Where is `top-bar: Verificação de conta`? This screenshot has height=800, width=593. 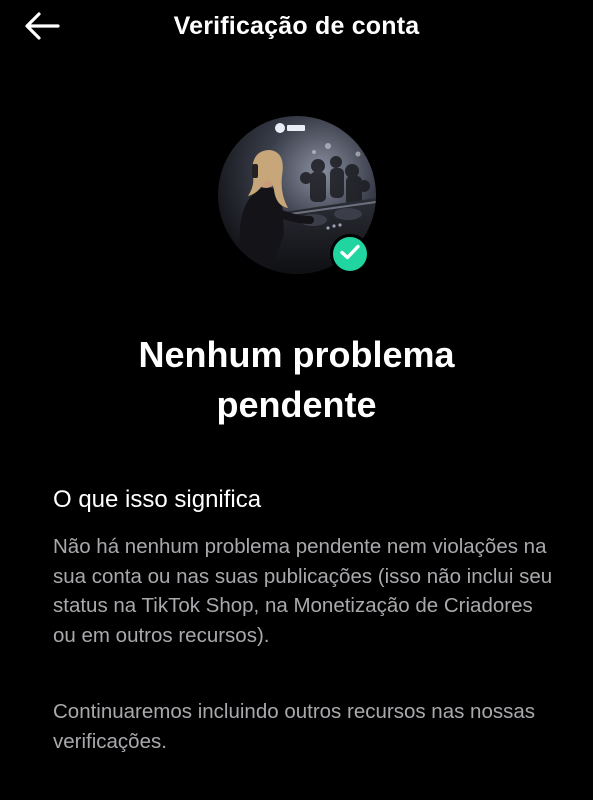
top-bar: Verificação de conta is located at coordinates (296, 28).